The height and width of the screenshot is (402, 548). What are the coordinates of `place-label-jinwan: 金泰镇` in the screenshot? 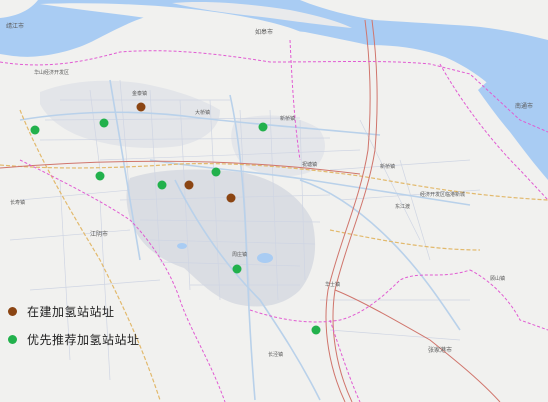 It's located at (139, 93).